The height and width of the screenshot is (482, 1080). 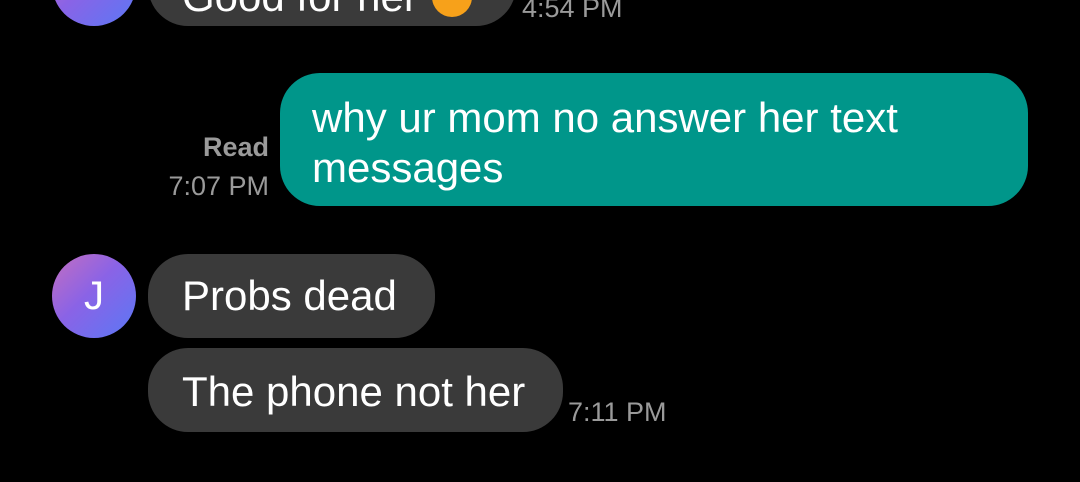 I want to click on incoming-message-bubble: Probs dead, so click(x=291, y=296).